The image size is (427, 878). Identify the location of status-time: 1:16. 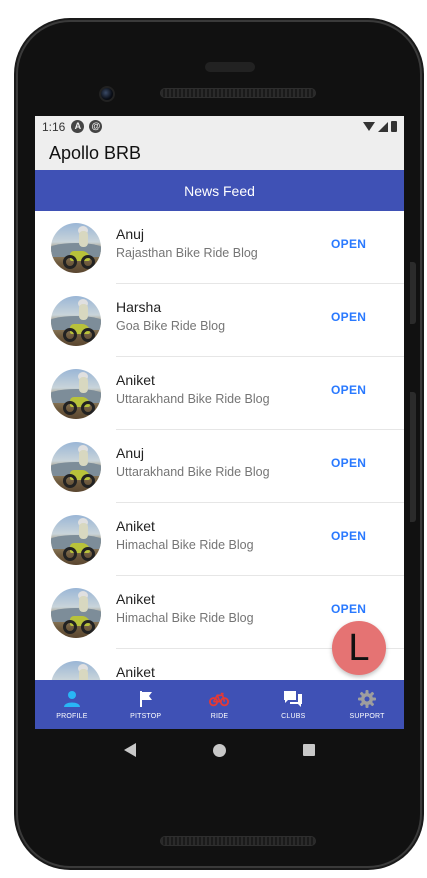
(54, 126).